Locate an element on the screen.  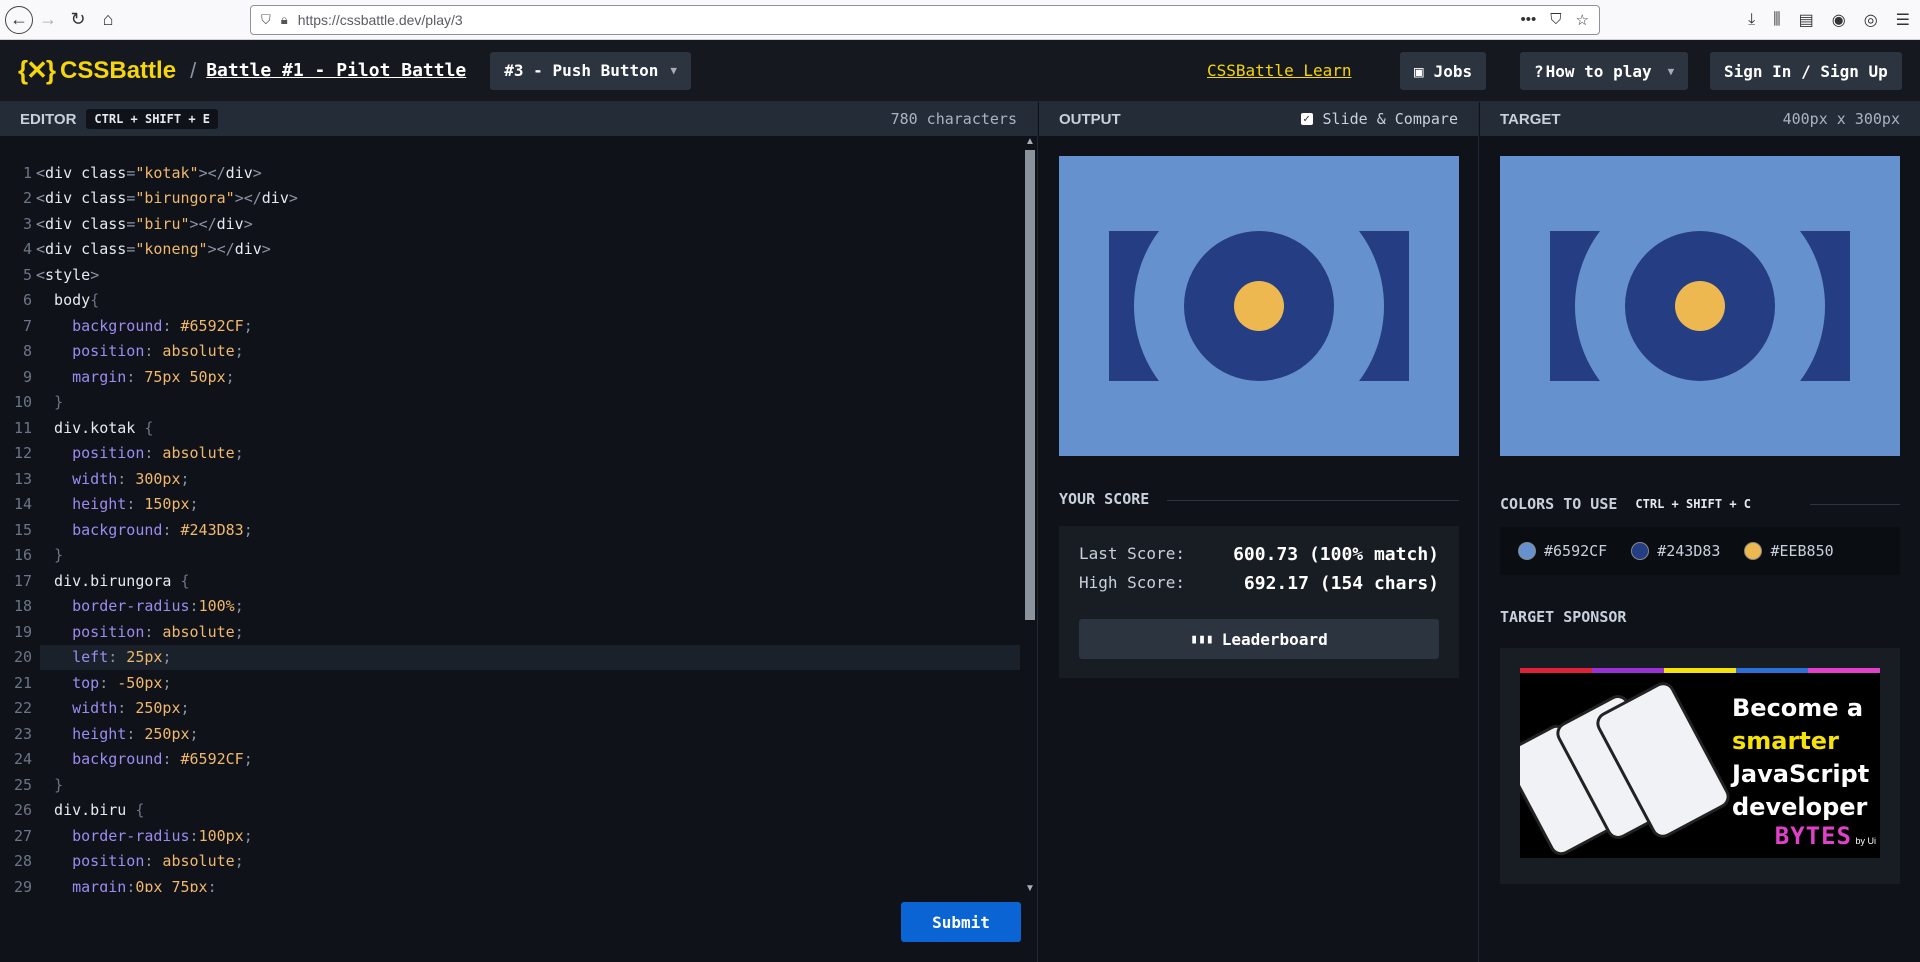
page-actions-icon: ••• is located at coordinates (1529, 20).